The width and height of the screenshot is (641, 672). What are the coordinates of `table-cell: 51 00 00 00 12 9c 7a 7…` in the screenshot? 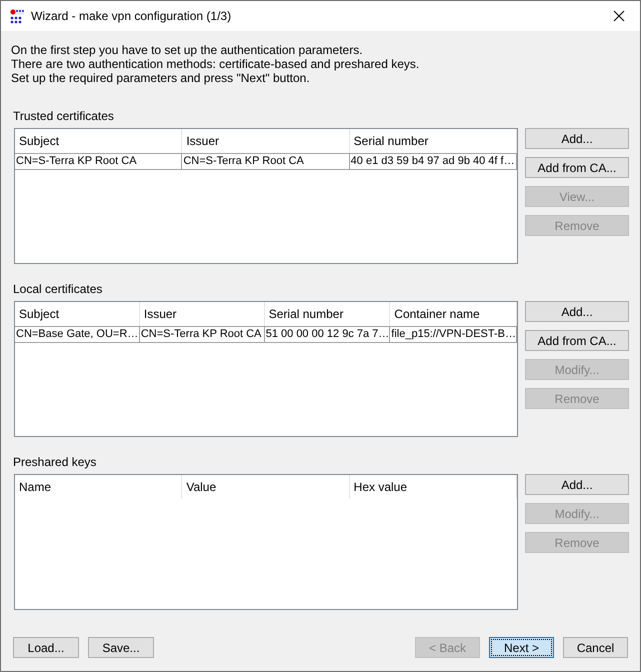 It's located at (327, 334).